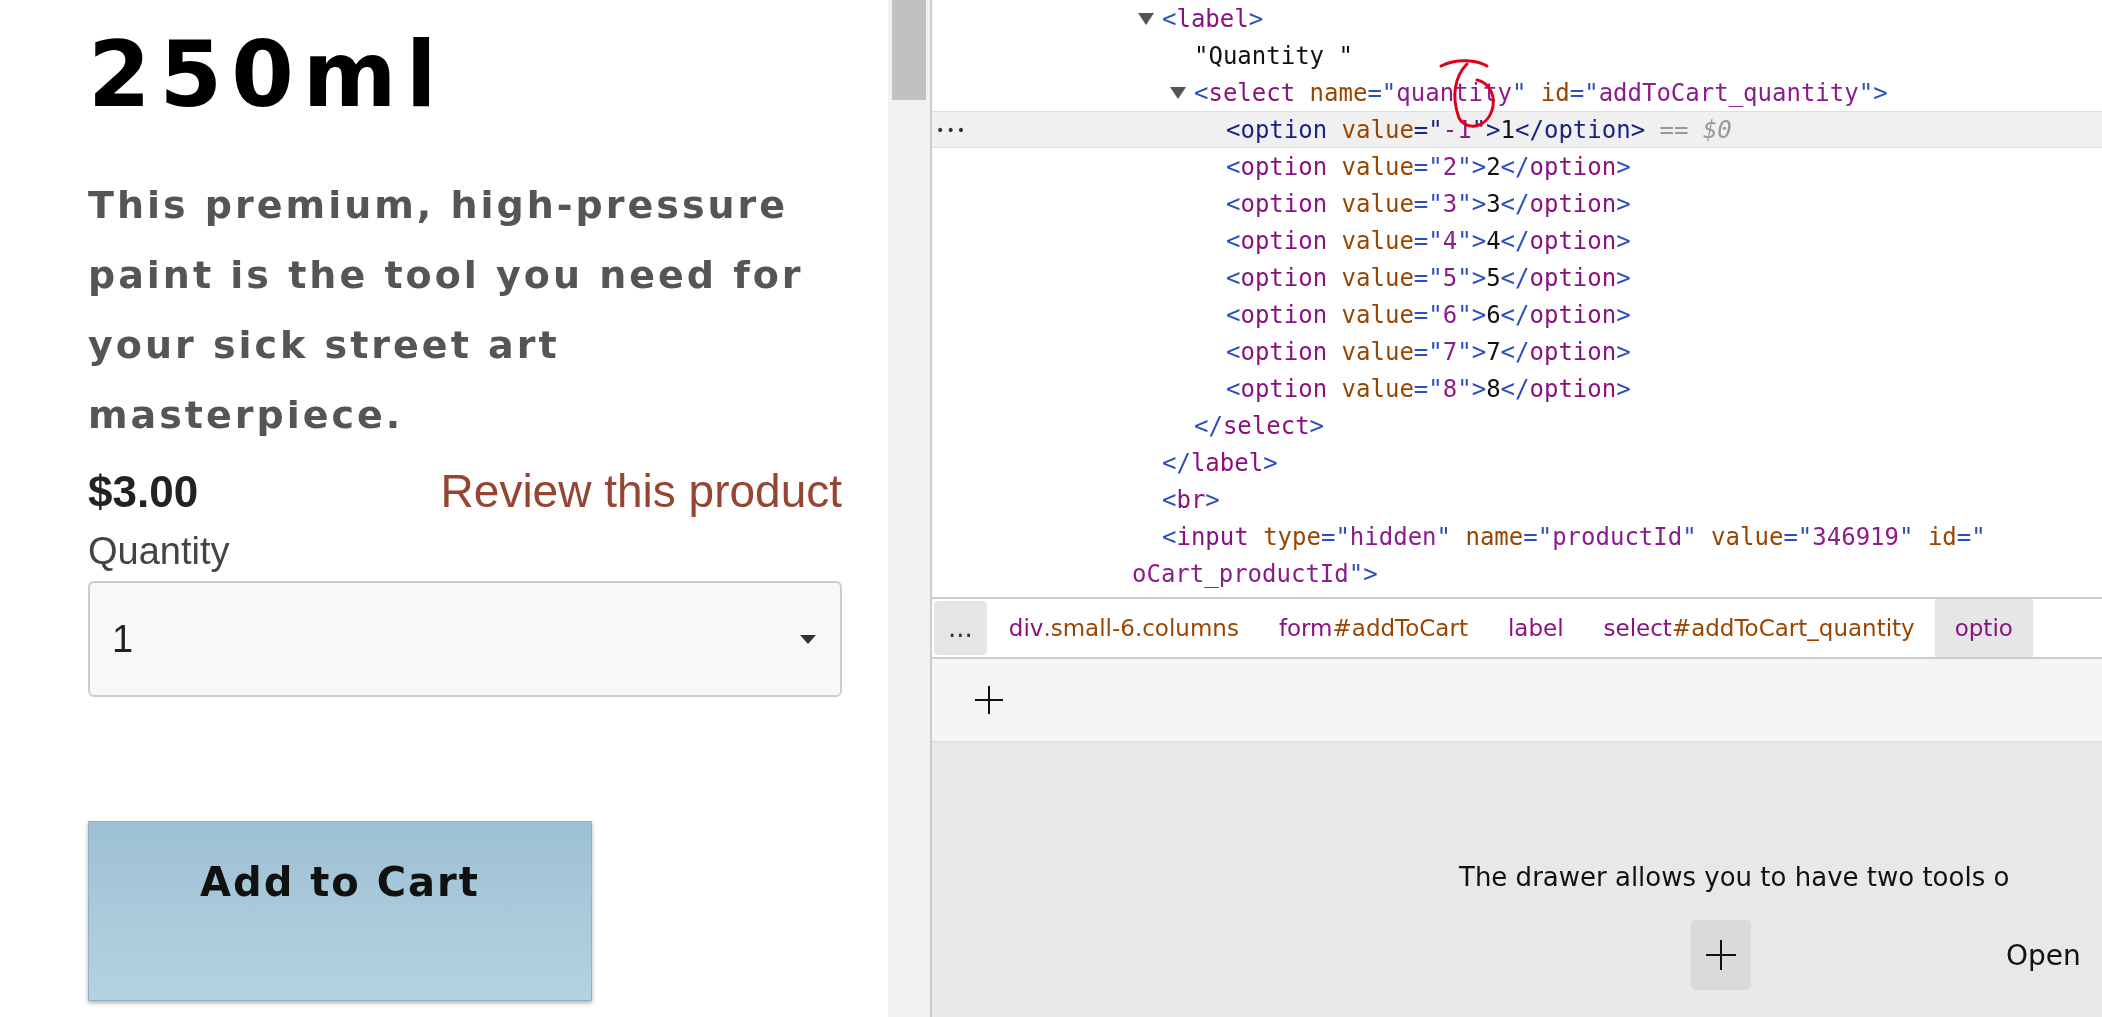 This screenshot has height=1017, width=2102. I want to click on quantity-label: Quantity, so click(159, 551).